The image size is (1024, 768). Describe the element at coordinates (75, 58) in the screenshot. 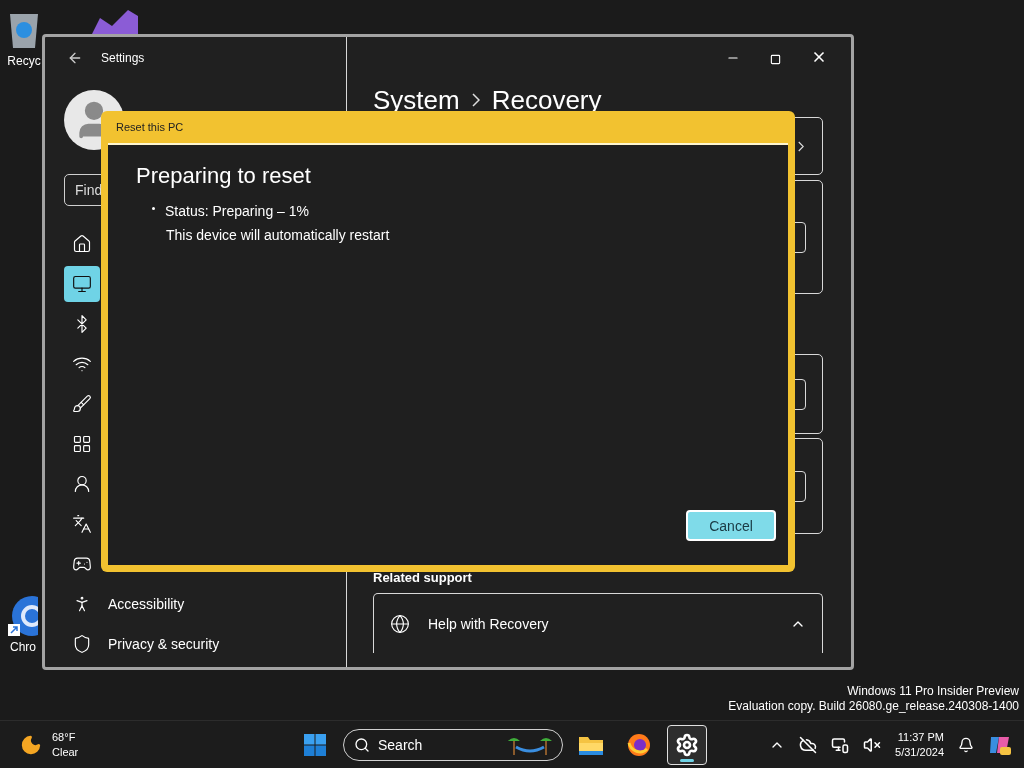

I see `back-icon` at that location.